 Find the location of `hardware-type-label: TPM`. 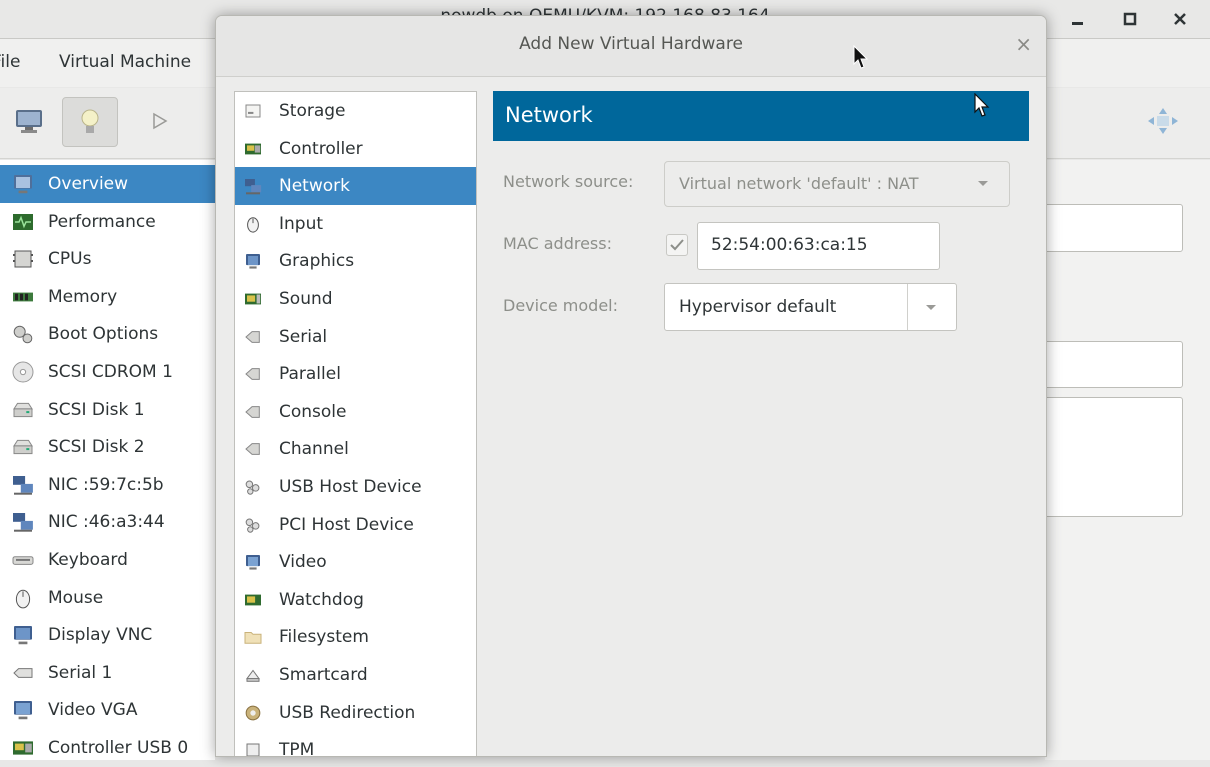

hardware-type-label: TPM is located at coordinates (297, 748).